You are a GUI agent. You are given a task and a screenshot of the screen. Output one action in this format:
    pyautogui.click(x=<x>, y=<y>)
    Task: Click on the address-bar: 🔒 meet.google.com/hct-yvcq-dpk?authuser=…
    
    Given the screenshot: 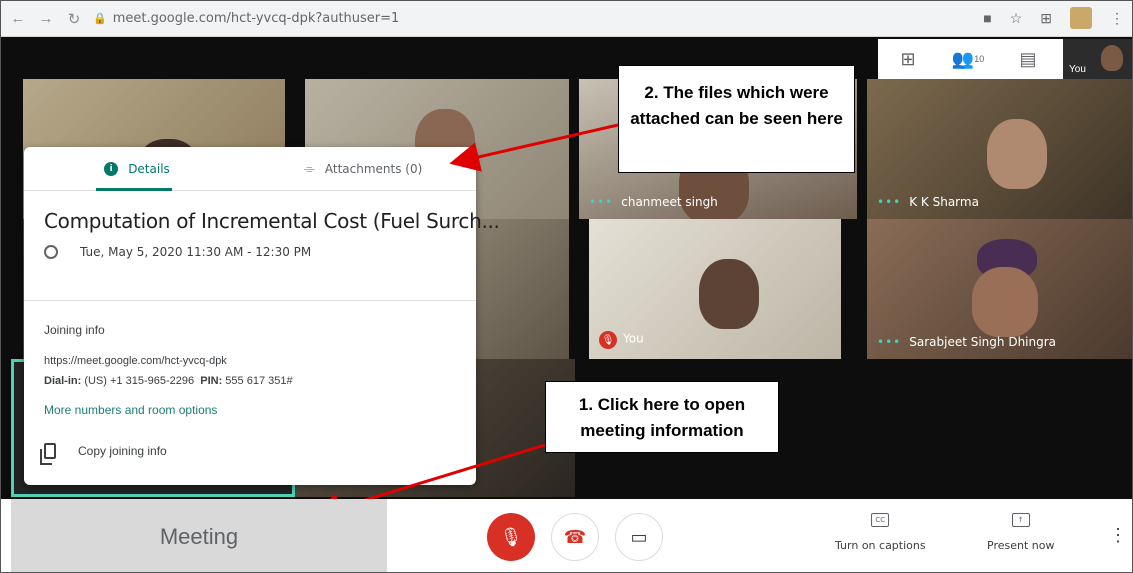 What is the action you would take?
    pyautogui.click(x=543, y=19)
    